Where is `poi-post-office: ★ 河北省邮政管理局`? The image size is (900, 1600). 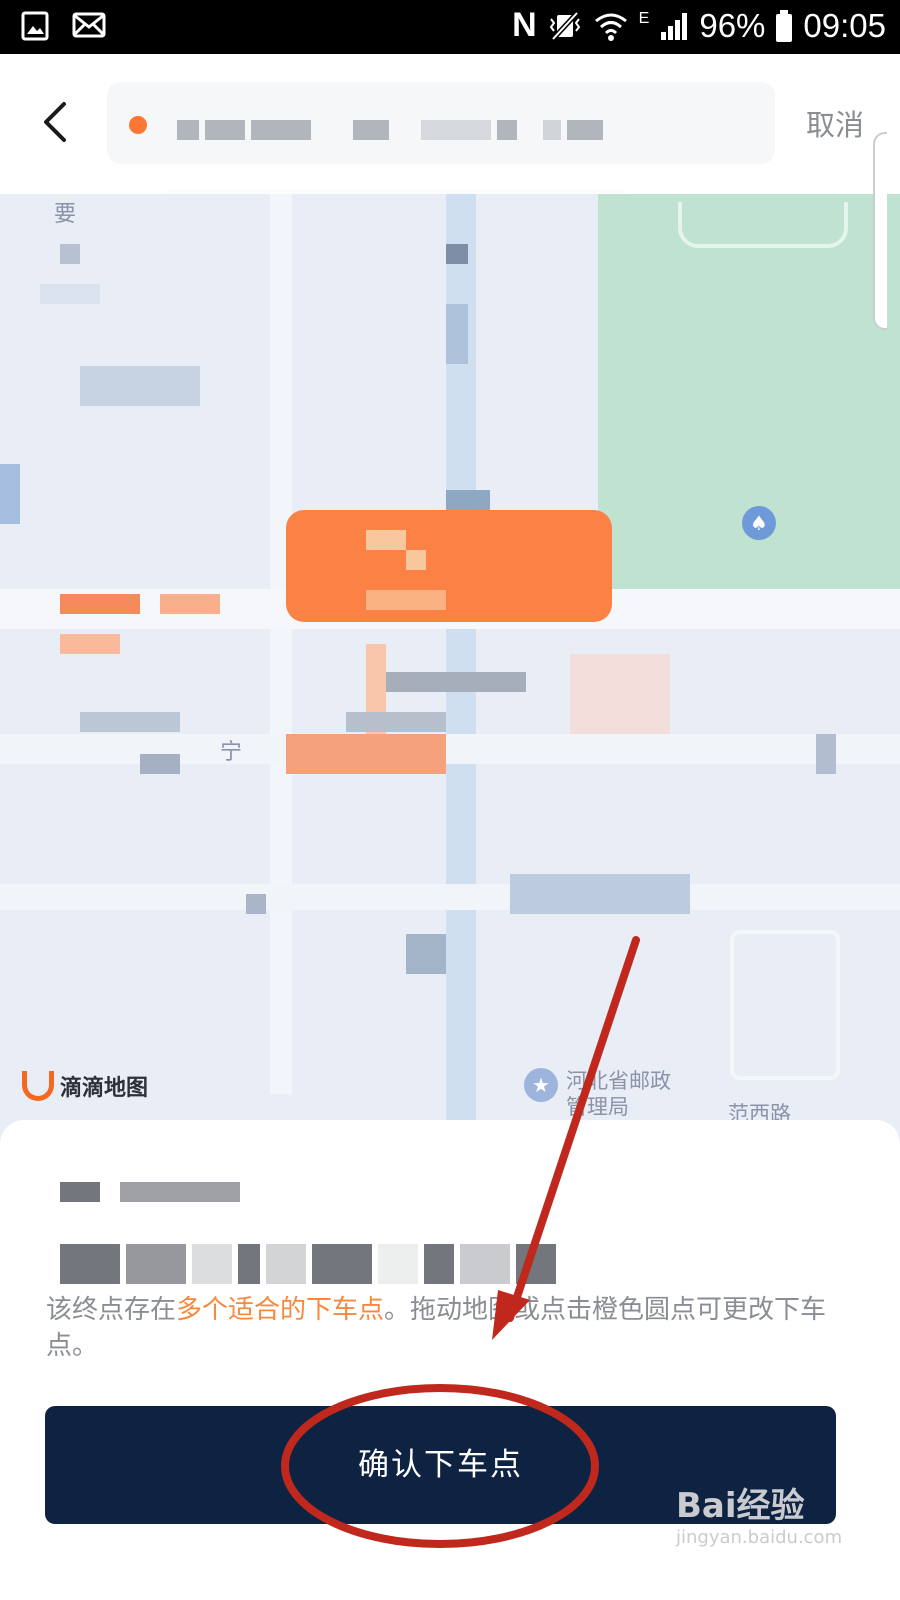 poi-post-office: ★ 河北省邮政管理局 is located at coordinates (605, 1094).